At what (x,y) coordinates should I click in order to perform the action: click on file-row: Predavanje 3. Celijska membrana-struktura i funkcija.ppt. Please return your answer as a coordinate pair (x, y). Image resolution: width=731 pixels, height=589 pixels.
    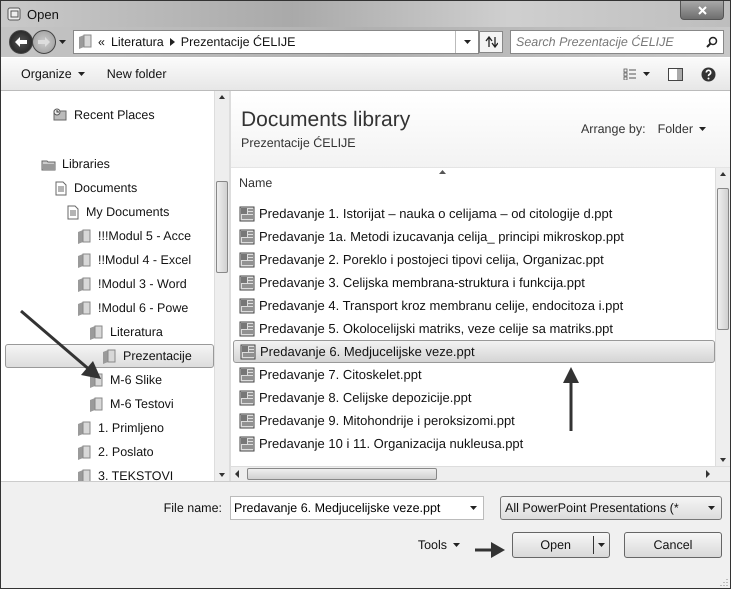
    Looking at the image, I should click on (474, 282).